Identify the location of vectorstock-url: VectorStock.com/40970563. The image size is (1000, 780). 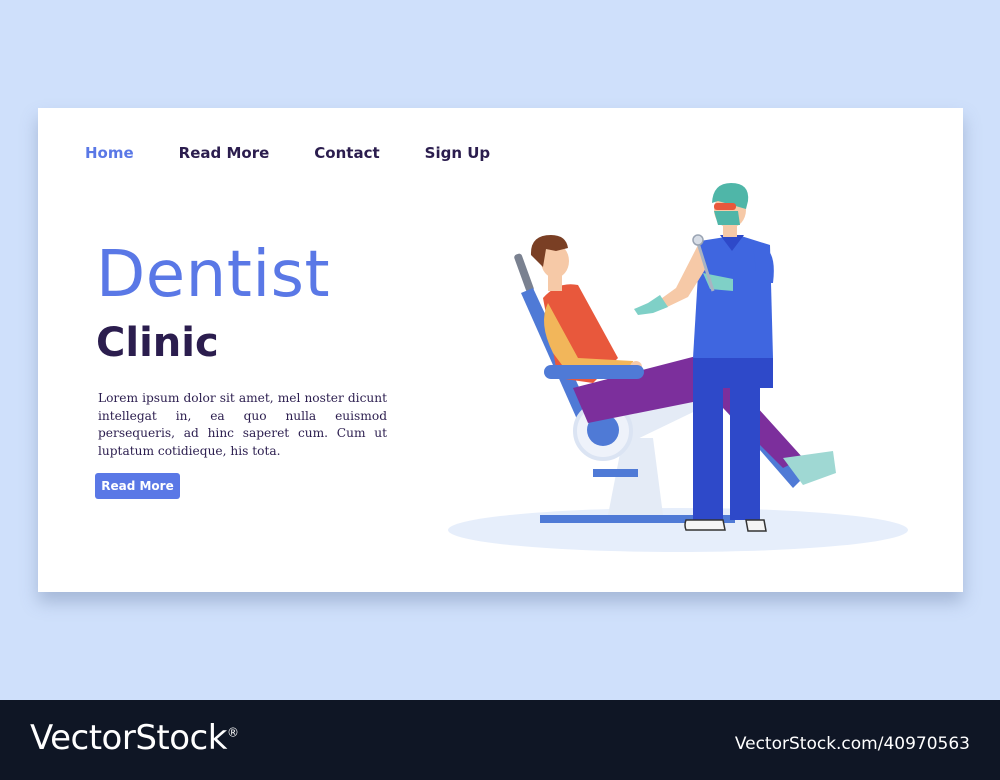
(852, 744).